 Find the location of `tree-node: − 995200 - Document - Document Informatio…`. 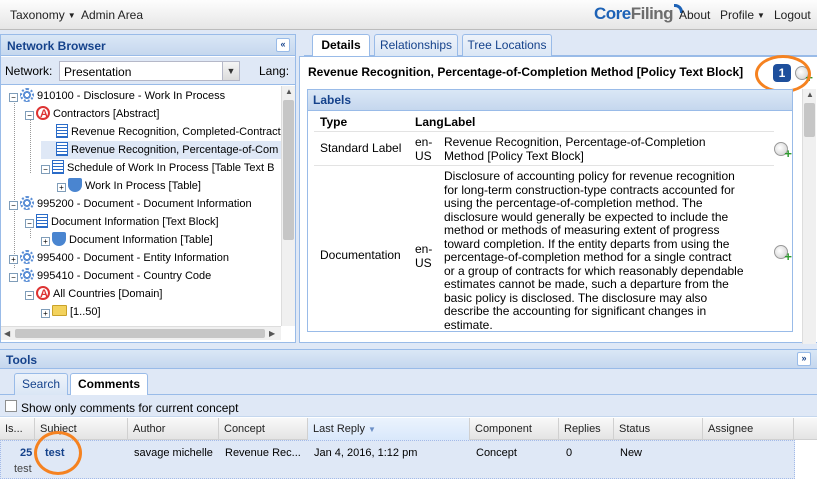

tree-node: − 995200 - Document - Document Informatio… is located at coordinates (130, 204).